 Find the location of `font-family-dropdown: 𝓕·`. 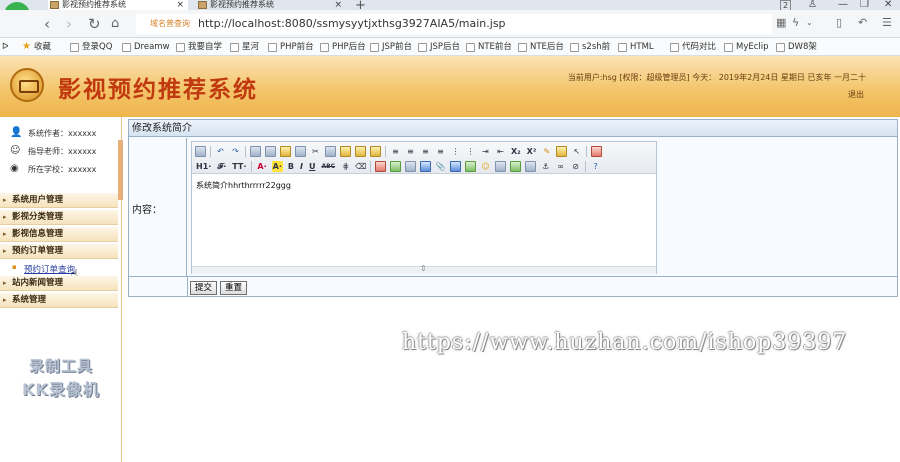

font-family-dropdown: 𝓕· is located at coordinates (221, 166).